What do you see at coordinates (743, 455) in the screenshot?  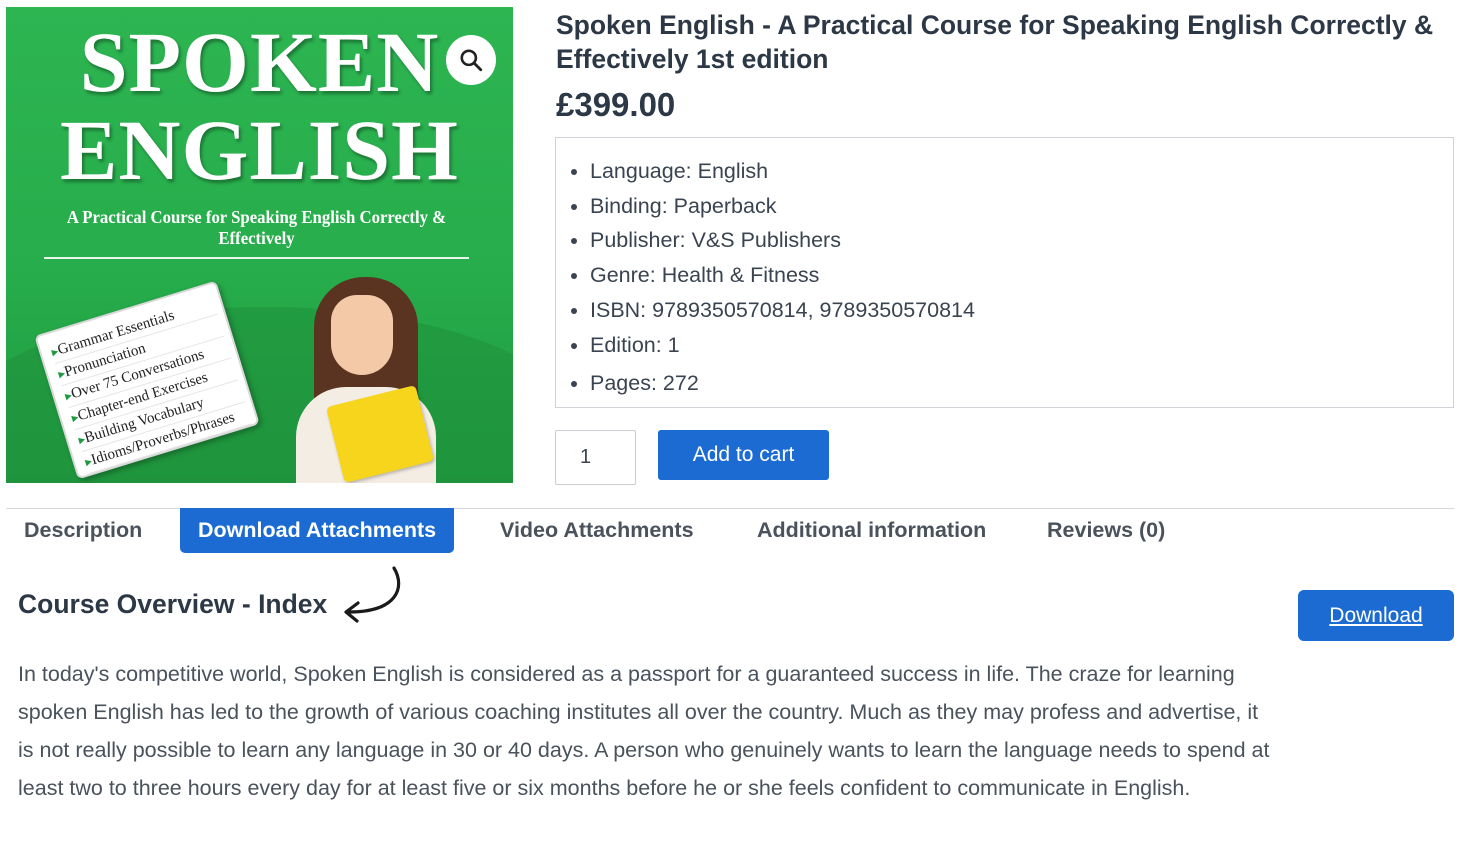 I see `add-to-cart-button: Add to cart` at bounding box center [743, 455].